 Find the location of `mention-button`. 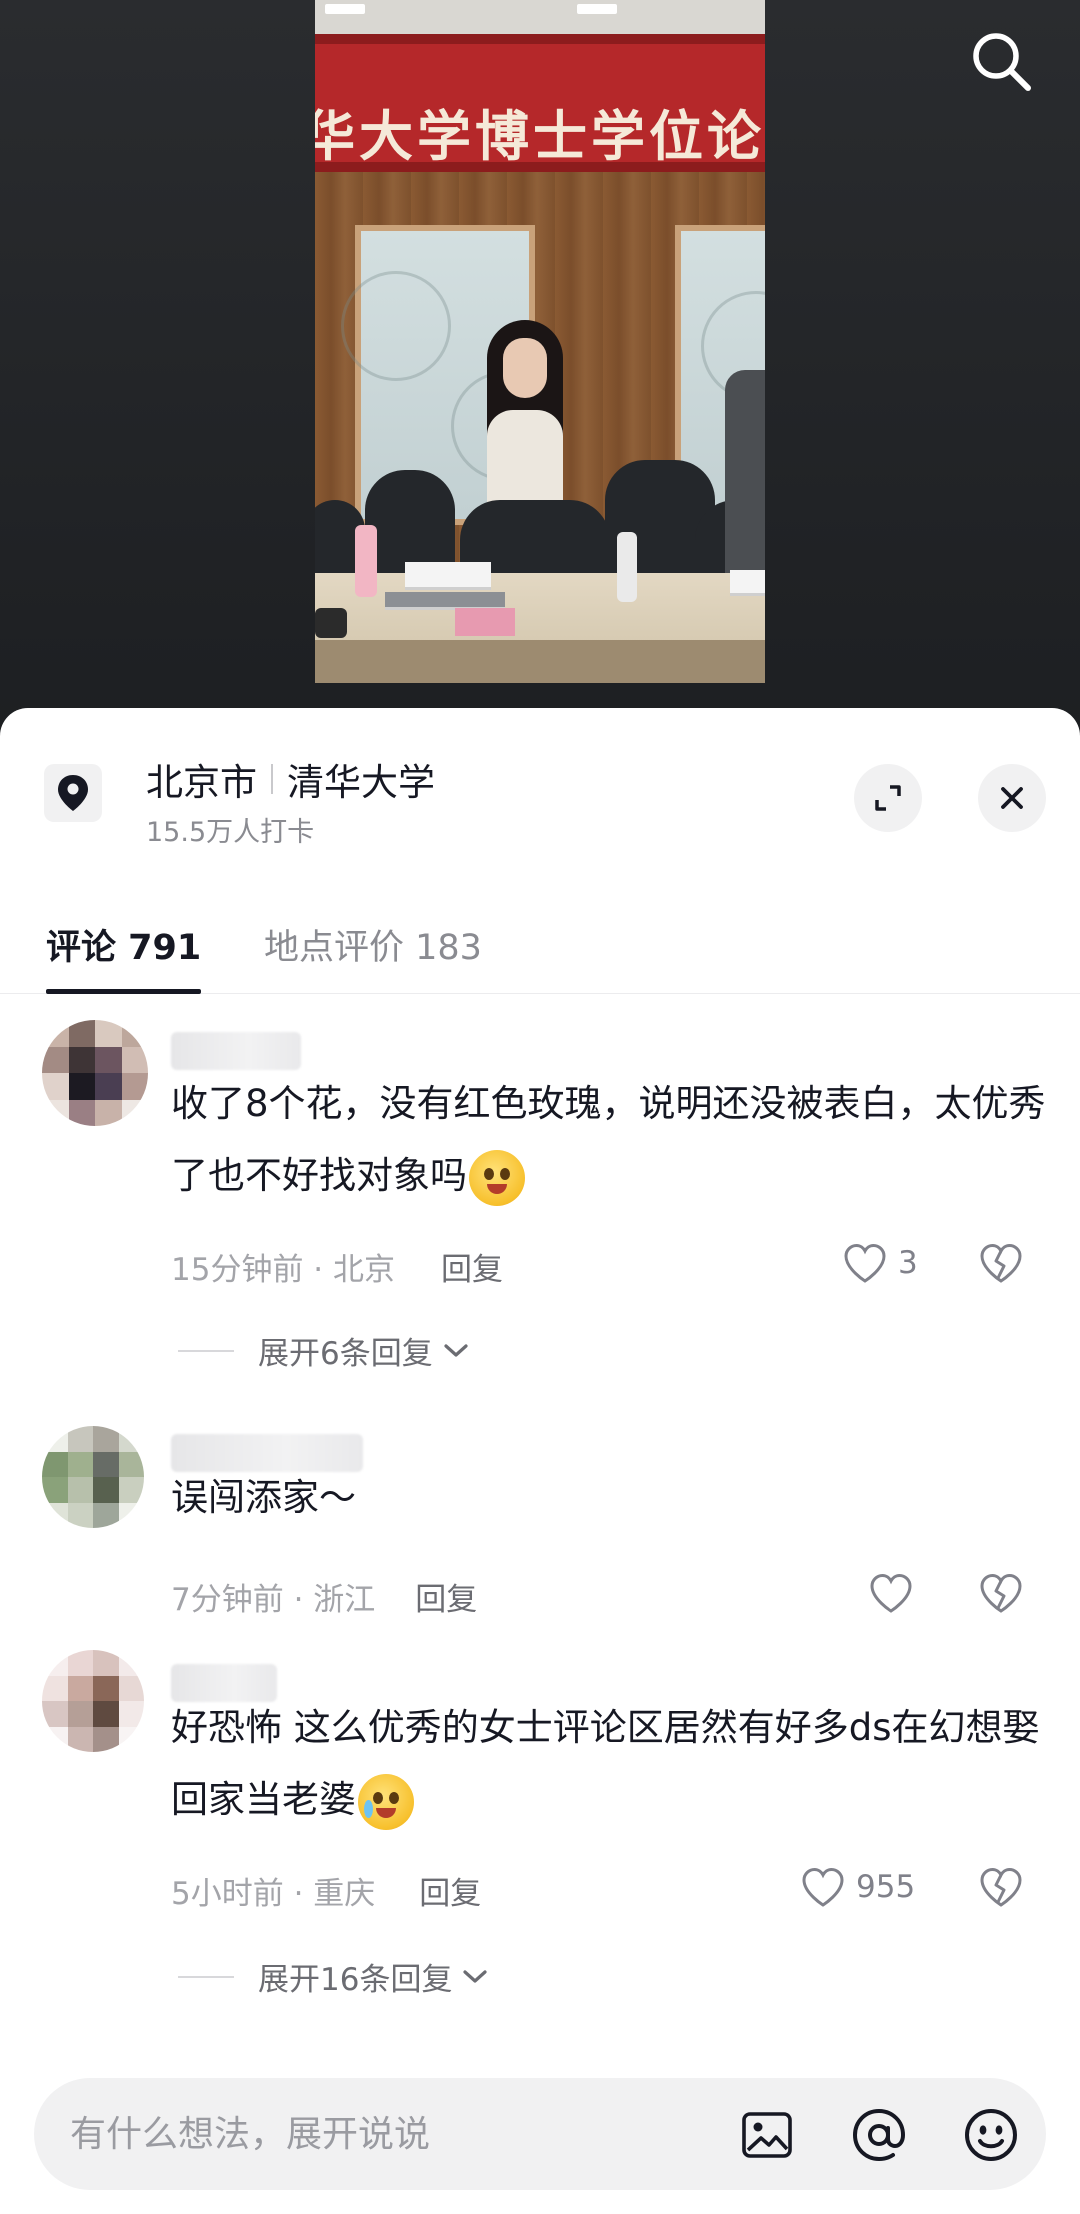

mention-button is located at coordinates (879, 2135).